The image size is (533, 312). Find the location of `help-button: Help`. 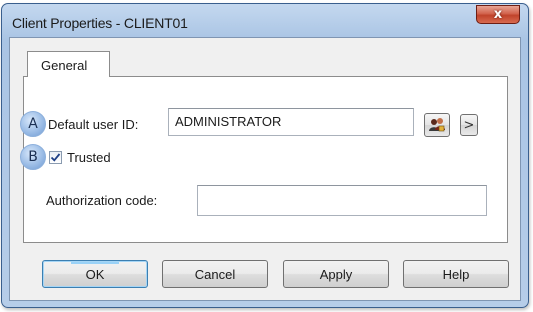

help-button: Help is located at coordinates (456, 274).